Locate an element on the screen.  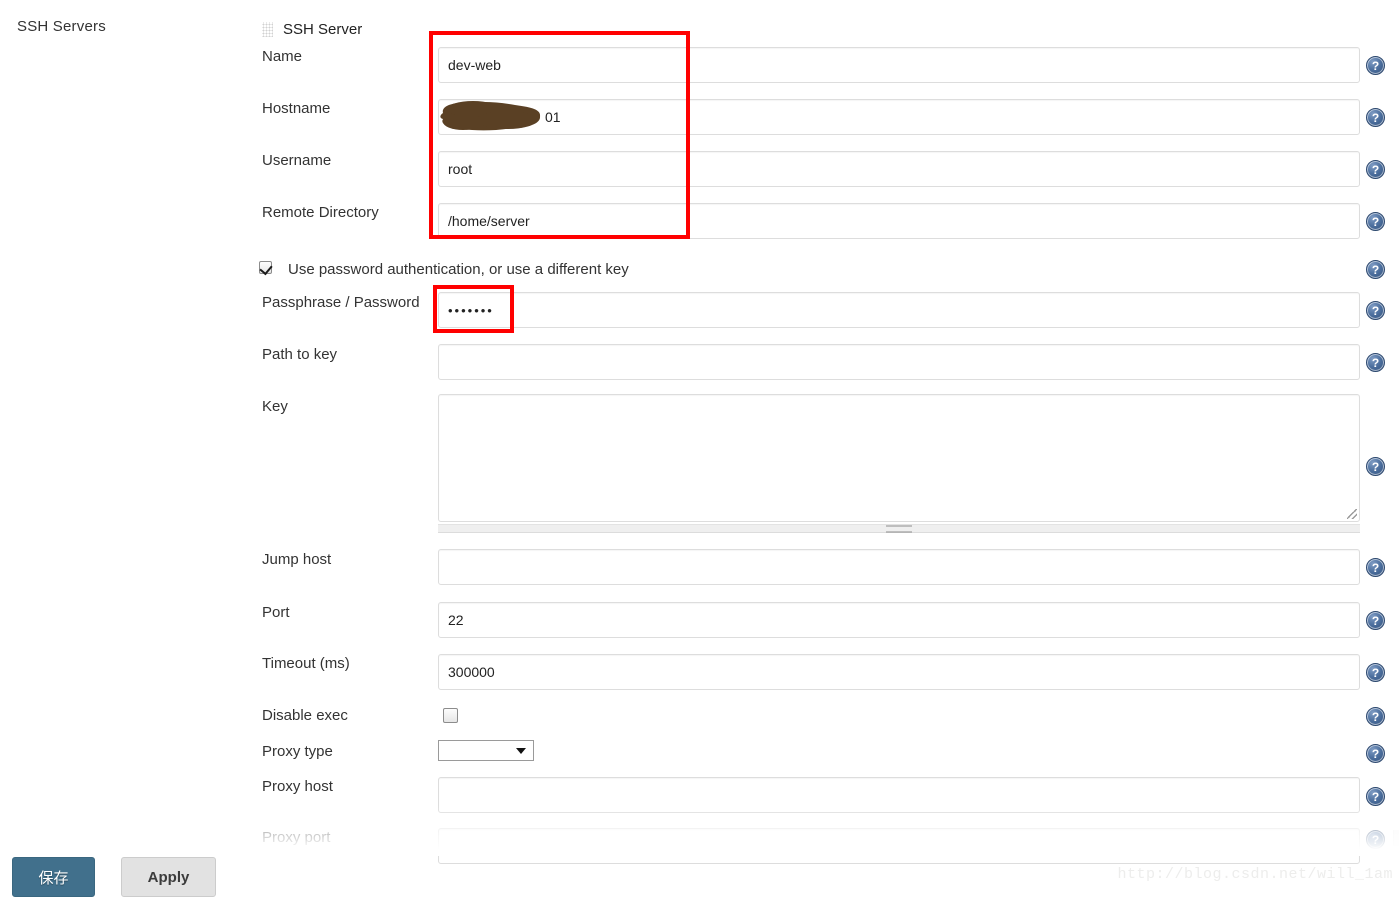
sidebar-item-ssh-servers: SSH Servers is located at coordinates (61, 26).